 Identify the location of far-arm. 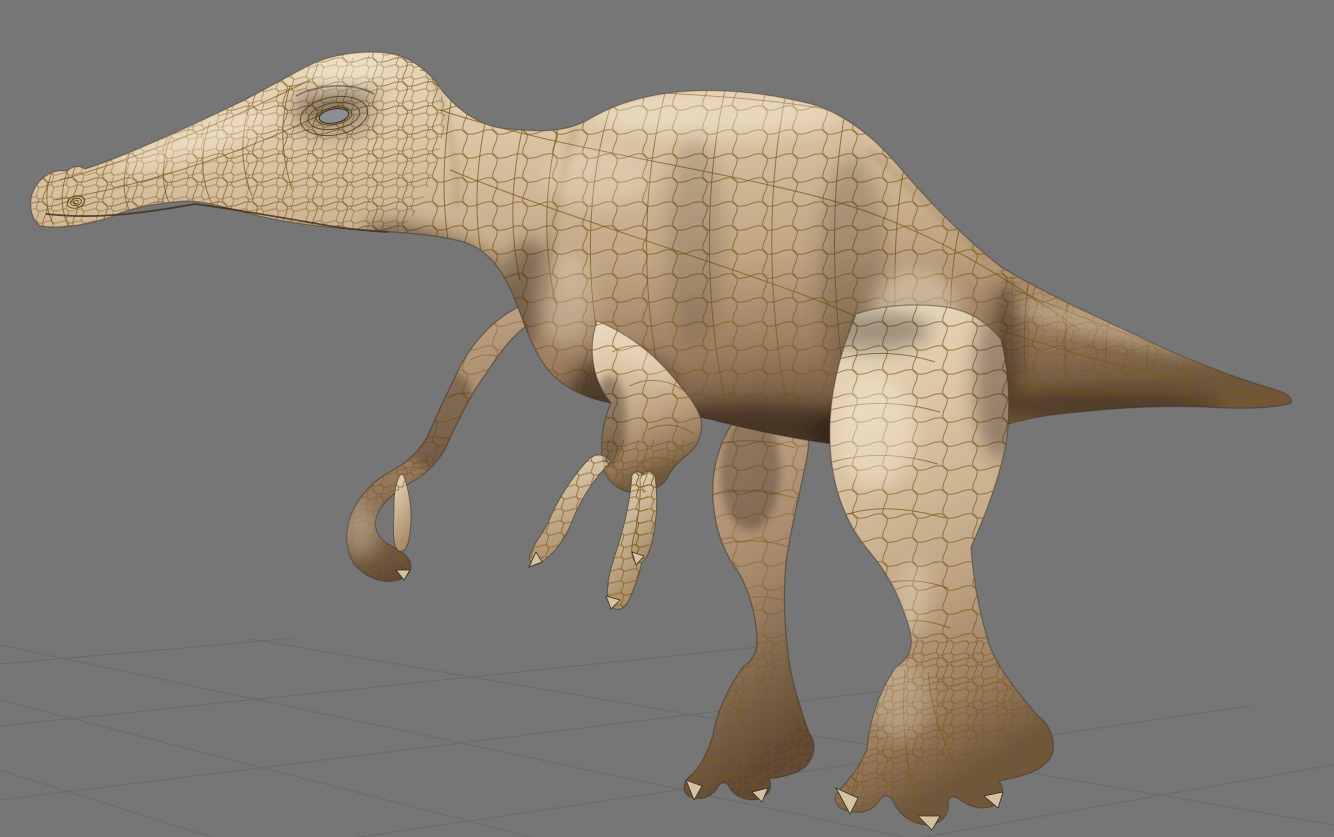
(436, 443).